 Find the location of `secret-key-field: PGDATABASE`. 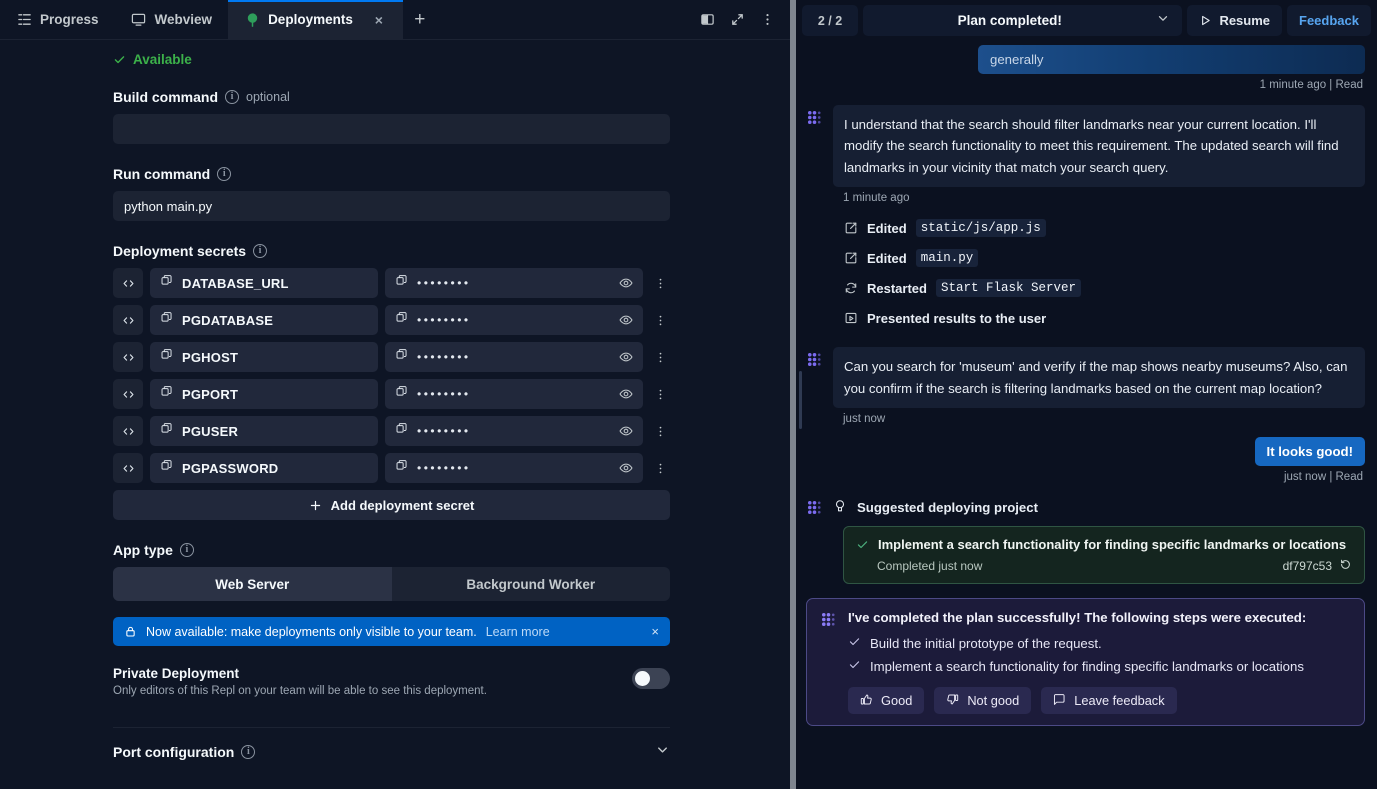

secret-key-field: PGDATABASE is located at coordinates (264, 320).